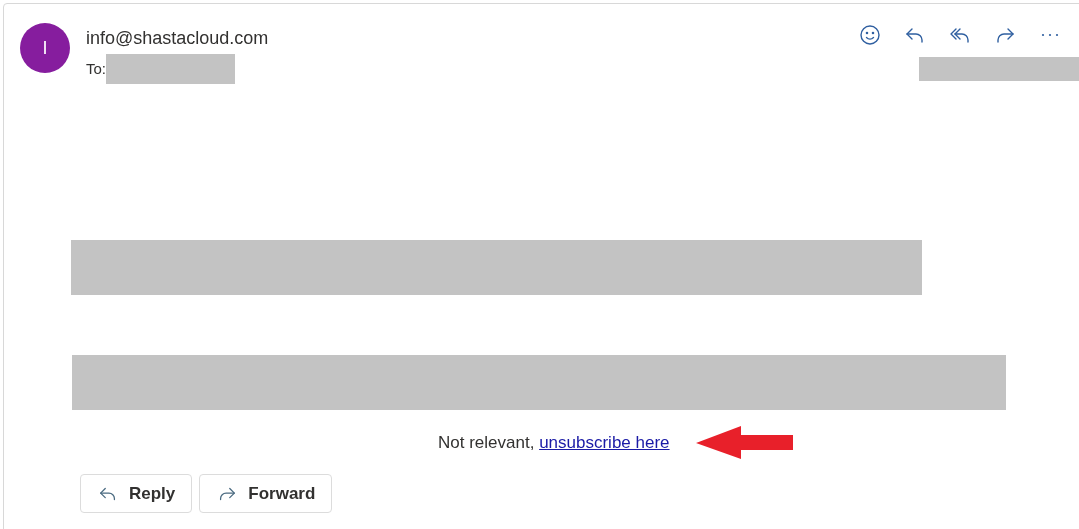 The image size is (1079, 529). Describe the element at coordinates (266, 493) in the screenshot. I see `forward-button: Forward` at that location.